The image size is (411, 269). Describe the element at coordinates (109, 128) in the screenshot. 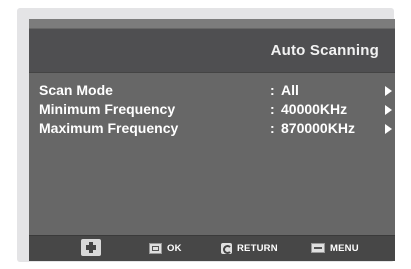

I see `menu-item-label: Maximum Frequency` at that location.